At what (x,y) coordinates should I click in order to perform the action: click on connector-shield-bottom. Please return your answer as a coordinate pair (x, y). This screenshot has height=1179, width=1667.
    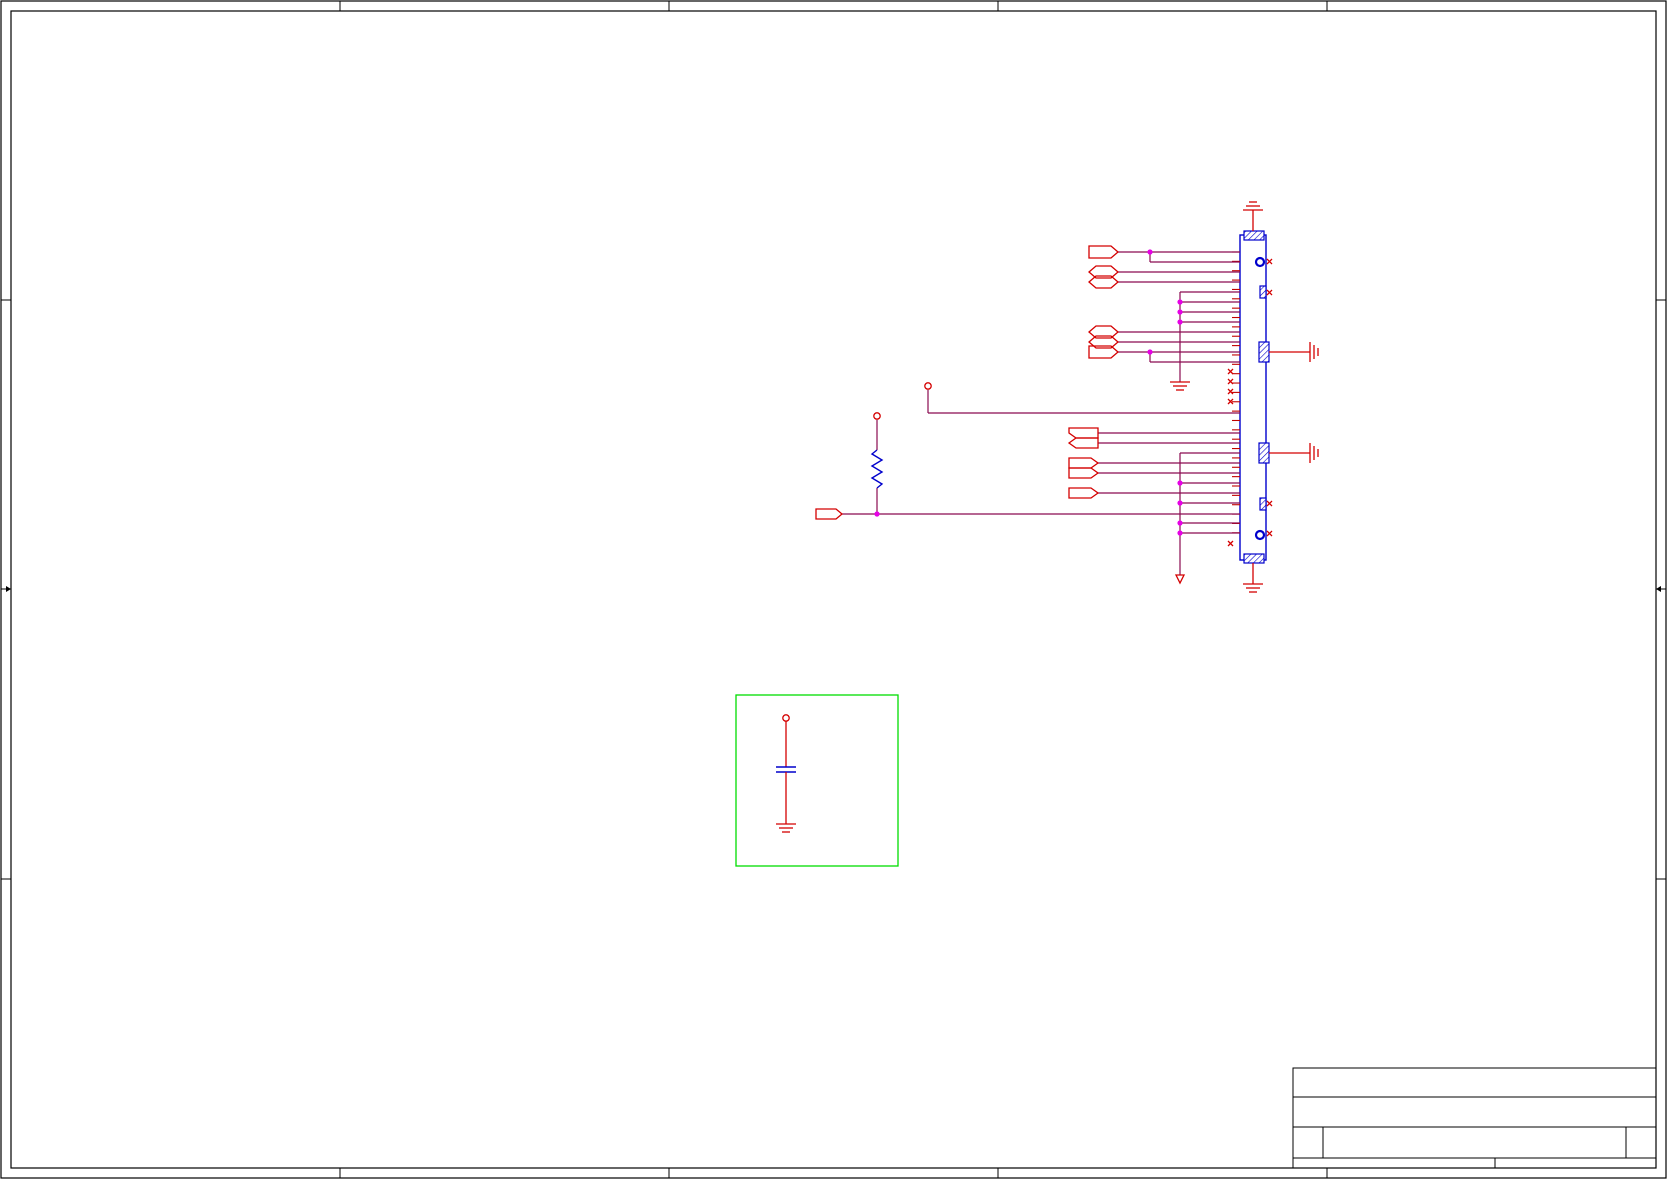
    Looking at the image, I should click on (1254, 558).